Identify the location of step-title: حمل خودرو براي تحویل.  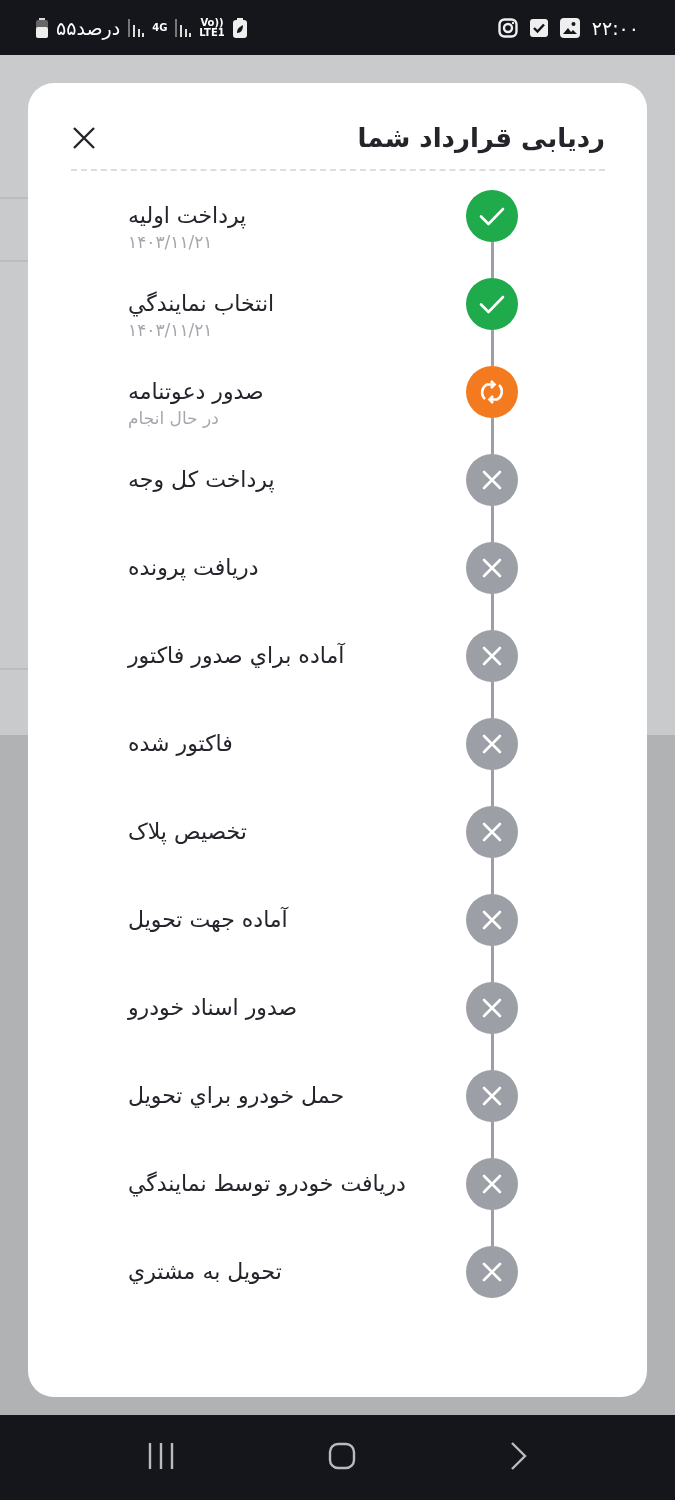
(237, 1096).